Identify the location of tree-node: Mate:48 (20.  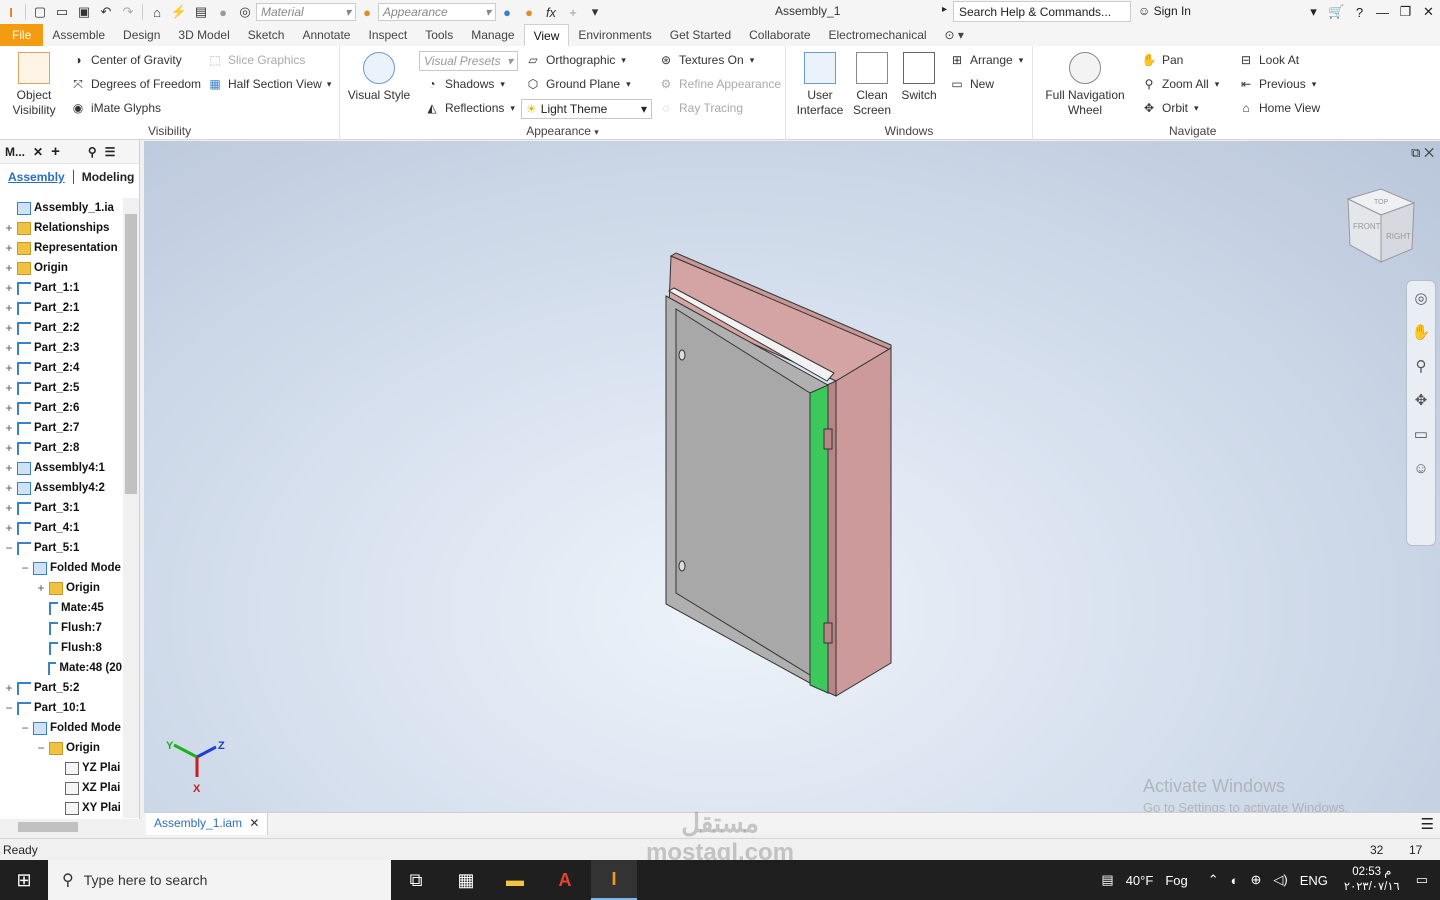
(61, 668).